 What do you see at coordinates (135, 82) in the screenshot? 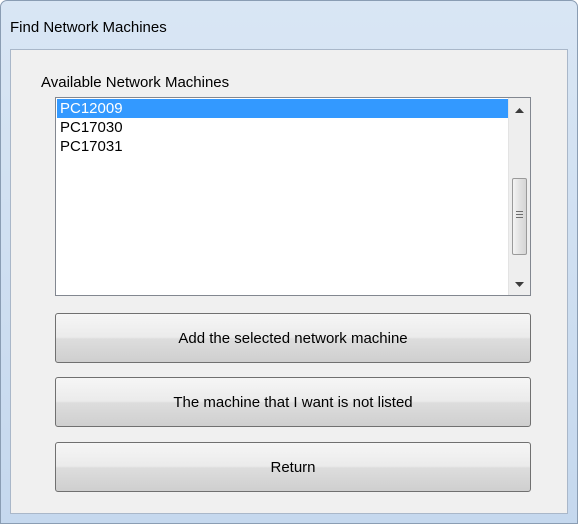
I see `list-label: Available Network Machines` at bounding box center [135, 82].